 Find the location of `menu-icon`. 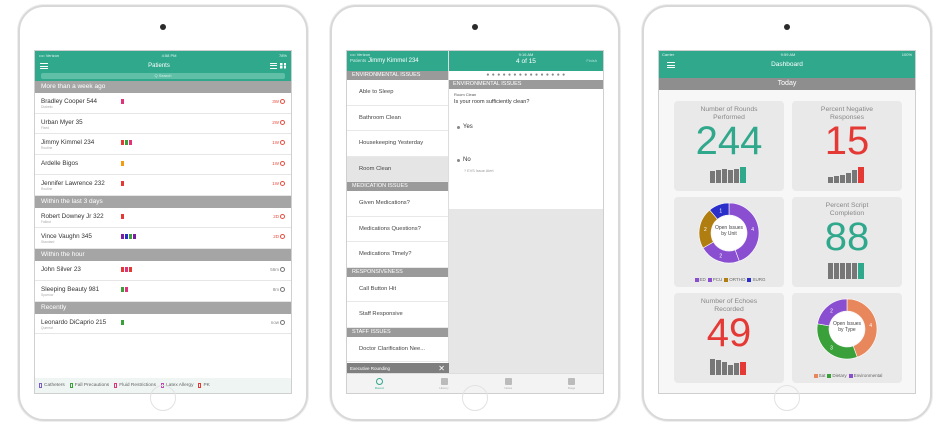

menu-icon is located at coordinates (44, 65).